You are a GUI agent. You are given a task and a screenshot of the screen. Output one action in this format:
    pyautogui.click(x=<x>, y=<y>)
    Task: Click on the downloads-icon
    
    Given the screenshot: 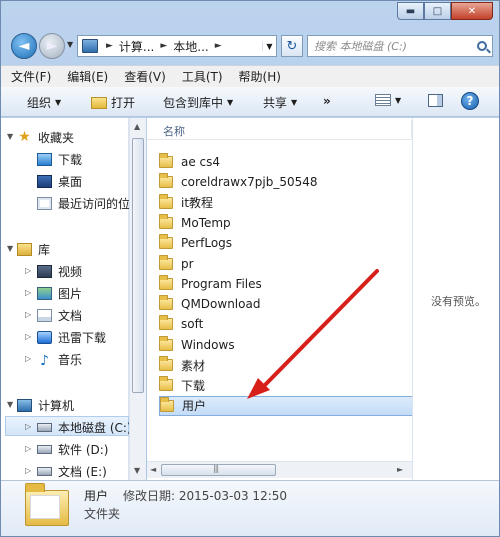 What is the action you would take?
    pyautogui.click(x=44, y=159)
    